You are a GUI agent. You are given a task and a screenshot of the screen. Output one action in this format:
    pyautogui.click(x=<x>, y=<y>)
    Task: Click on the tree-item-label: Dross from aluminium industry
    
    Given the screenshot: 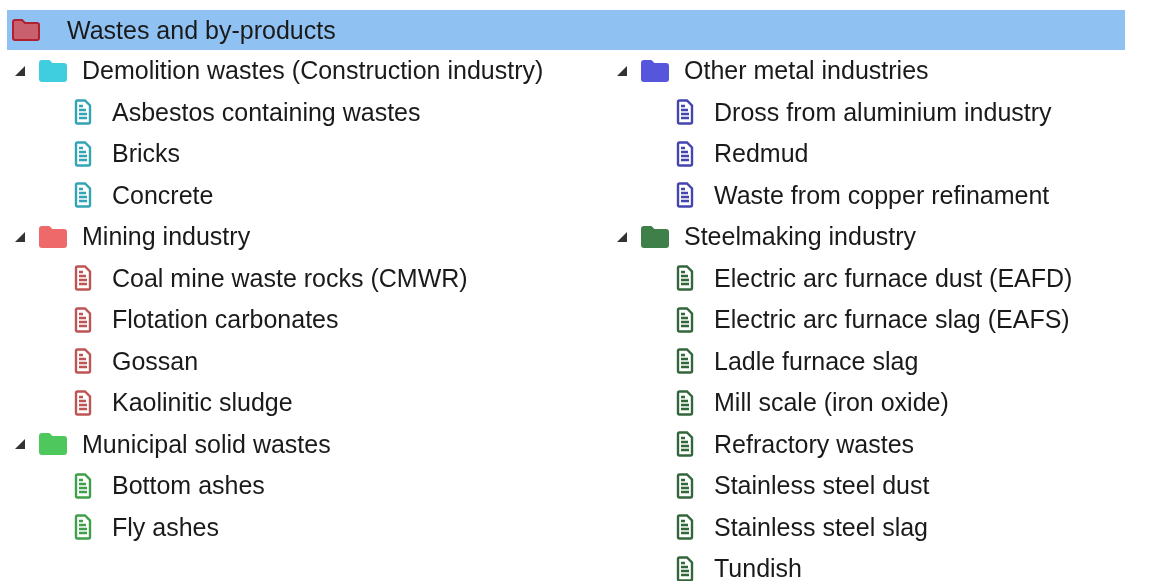 What is the action you would take?
    pyautogui.click(x=883, y=112)
    